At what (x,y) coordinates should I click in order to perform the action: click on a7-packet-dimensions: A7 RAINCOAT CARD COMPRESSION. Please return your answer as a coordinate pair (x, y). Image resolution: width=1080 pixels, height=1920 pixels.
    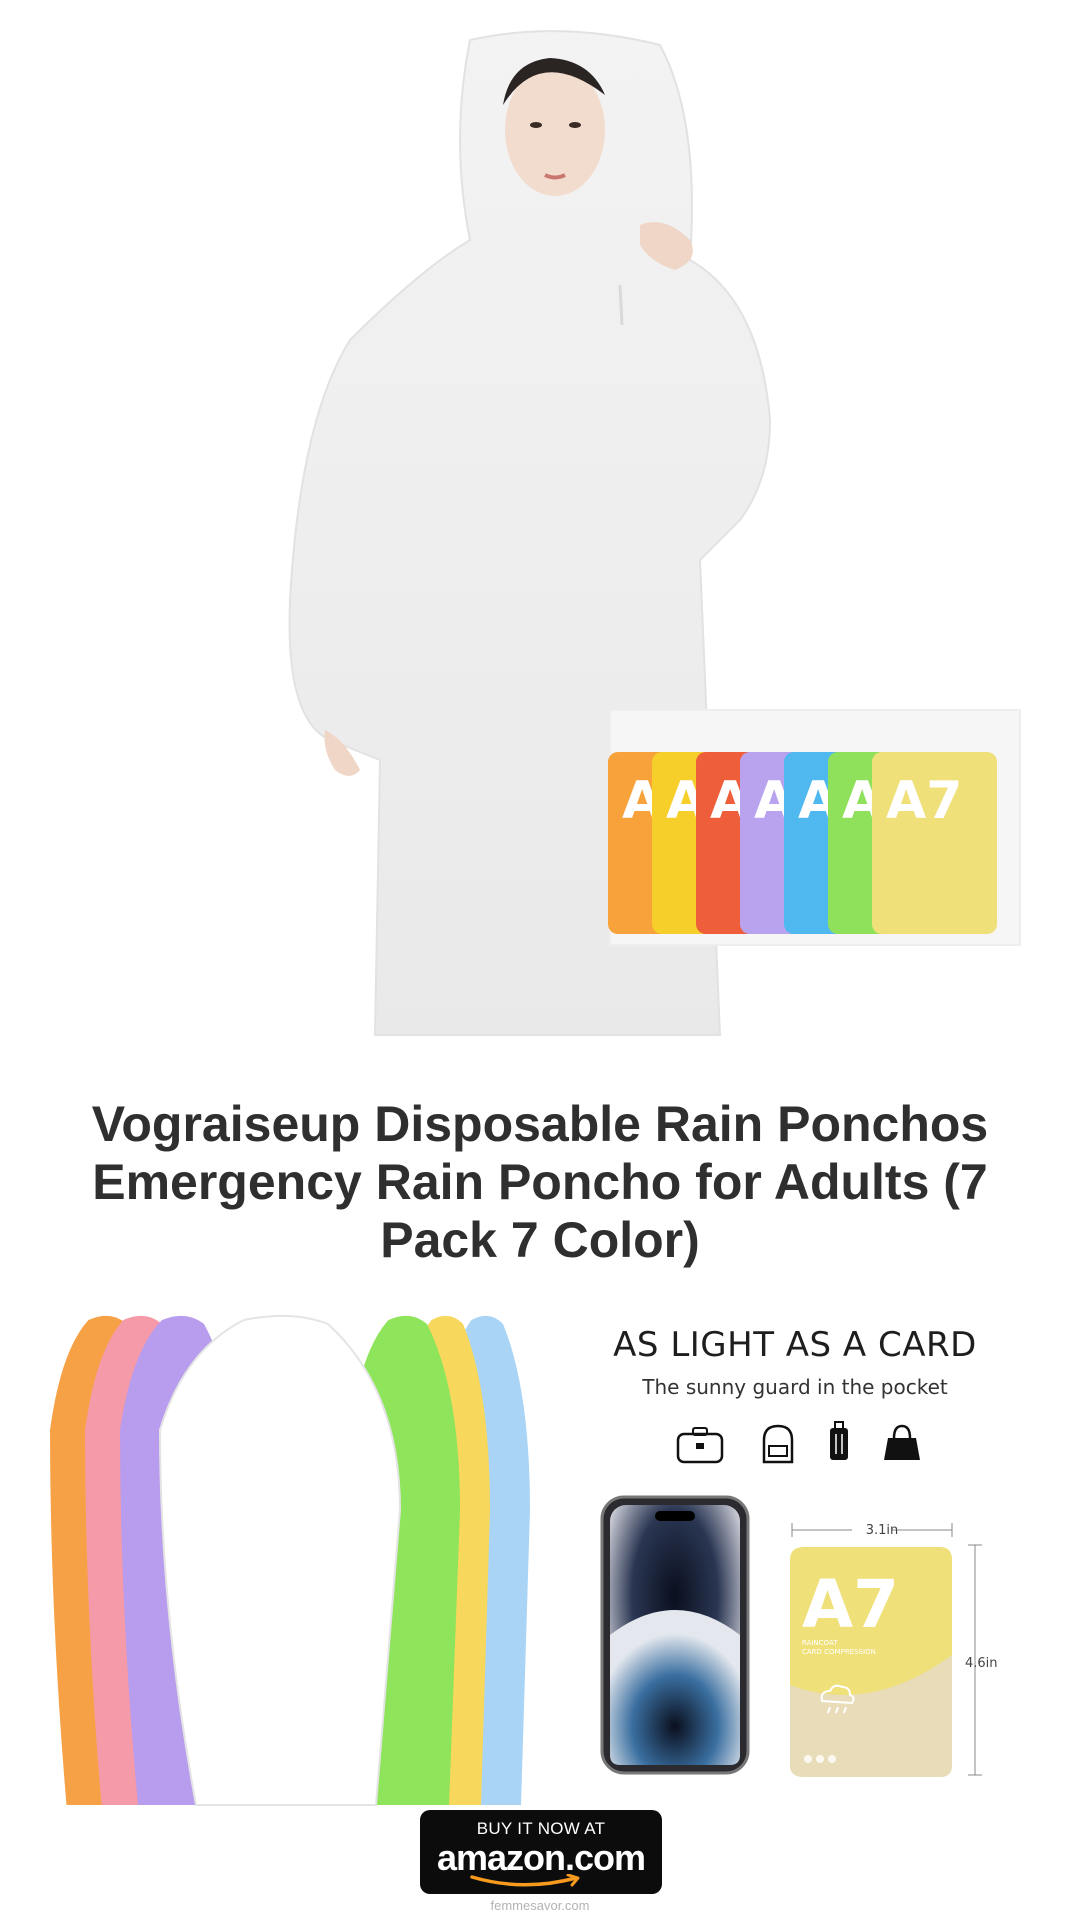
    Looking at the image, I should click on (886, 1649).